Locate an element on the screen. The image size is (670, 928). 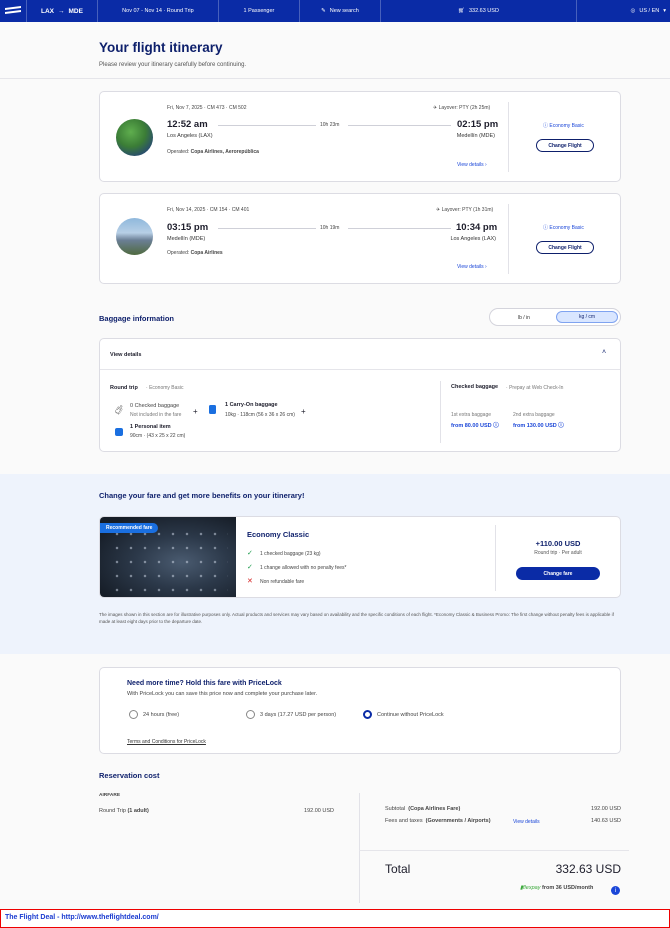
arrival-city: Los Angeles (LAX) is located at coordinates (473, 239).